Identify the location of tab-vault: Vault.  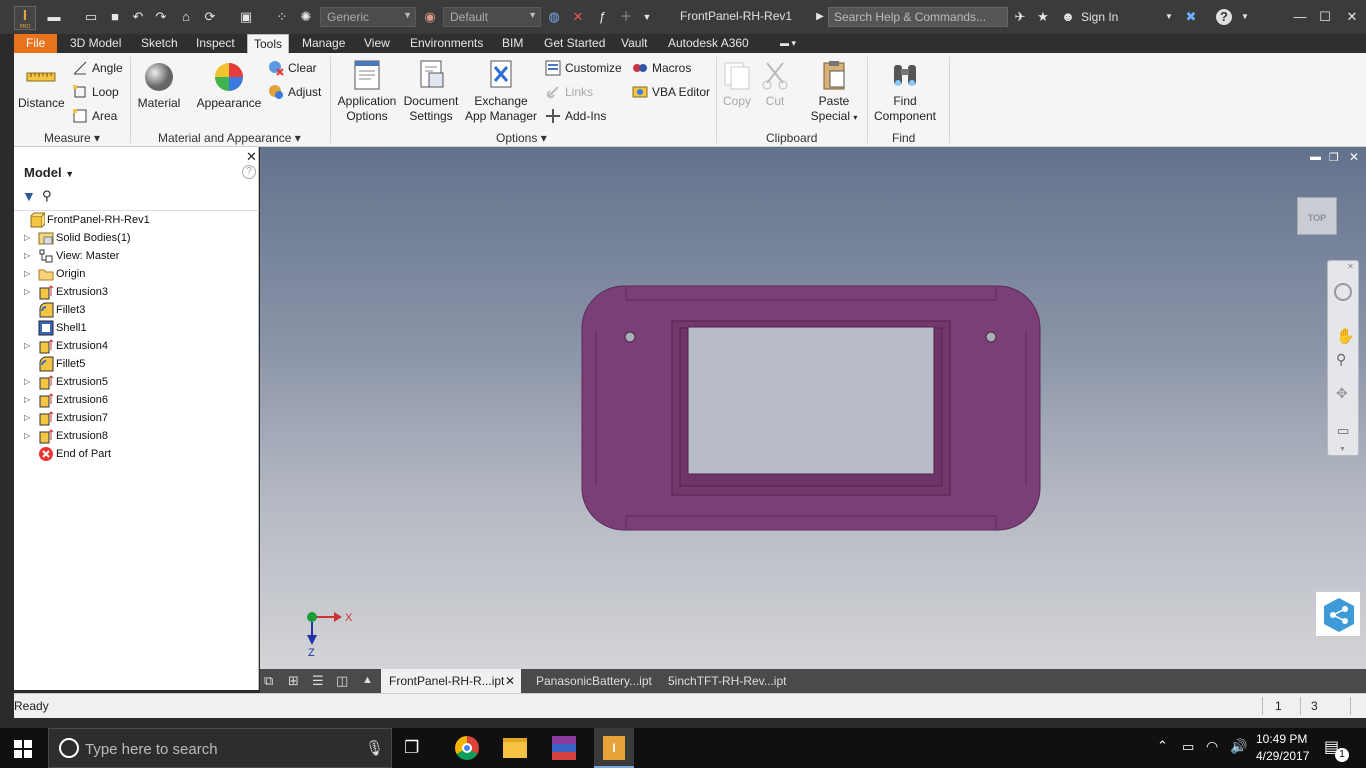
(634, 43).